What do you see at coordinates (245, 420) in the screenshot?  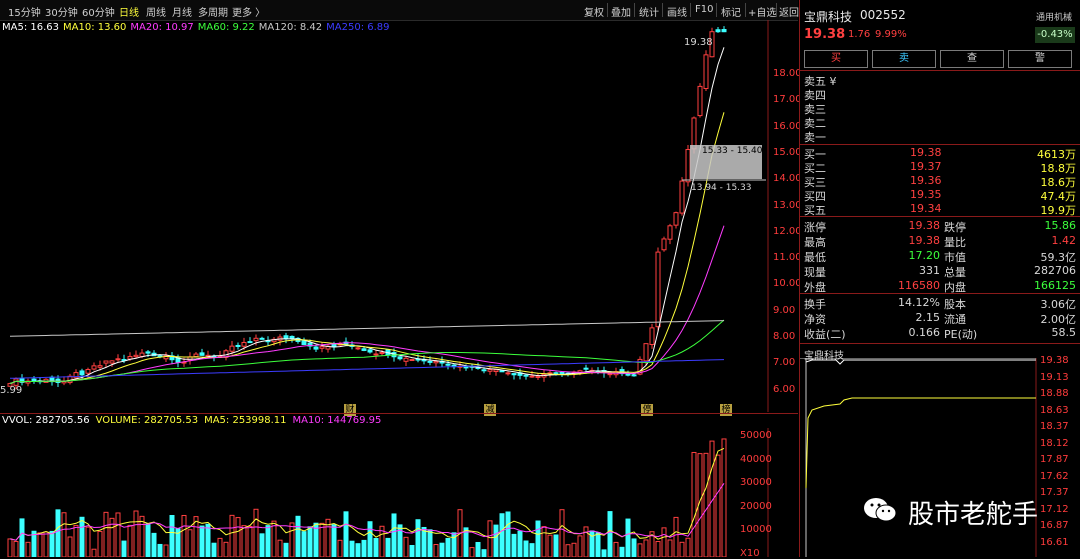 I see `volume-legend-item: MA5: 253998.11` at bounding box center [245, 420].